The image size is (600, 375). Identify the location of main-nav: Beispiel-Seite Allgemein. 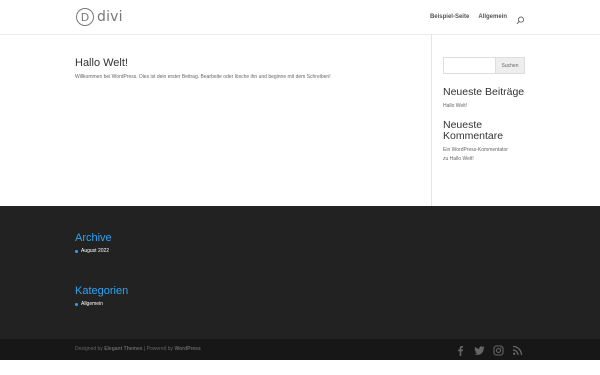
(477, 18).